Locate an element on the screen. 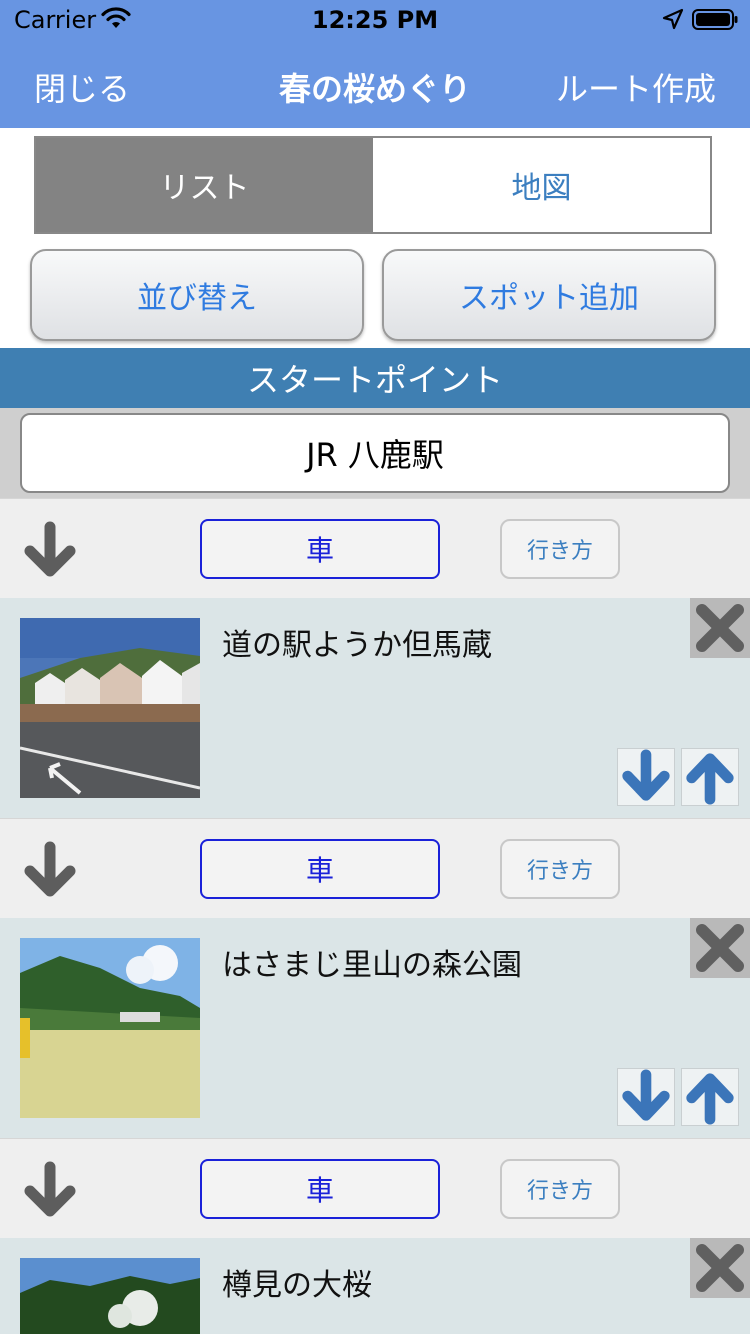 This screenshot has width=750, height=1334. spot-name: はさまじ里山の森公園 is located at coordinates (372, 965).